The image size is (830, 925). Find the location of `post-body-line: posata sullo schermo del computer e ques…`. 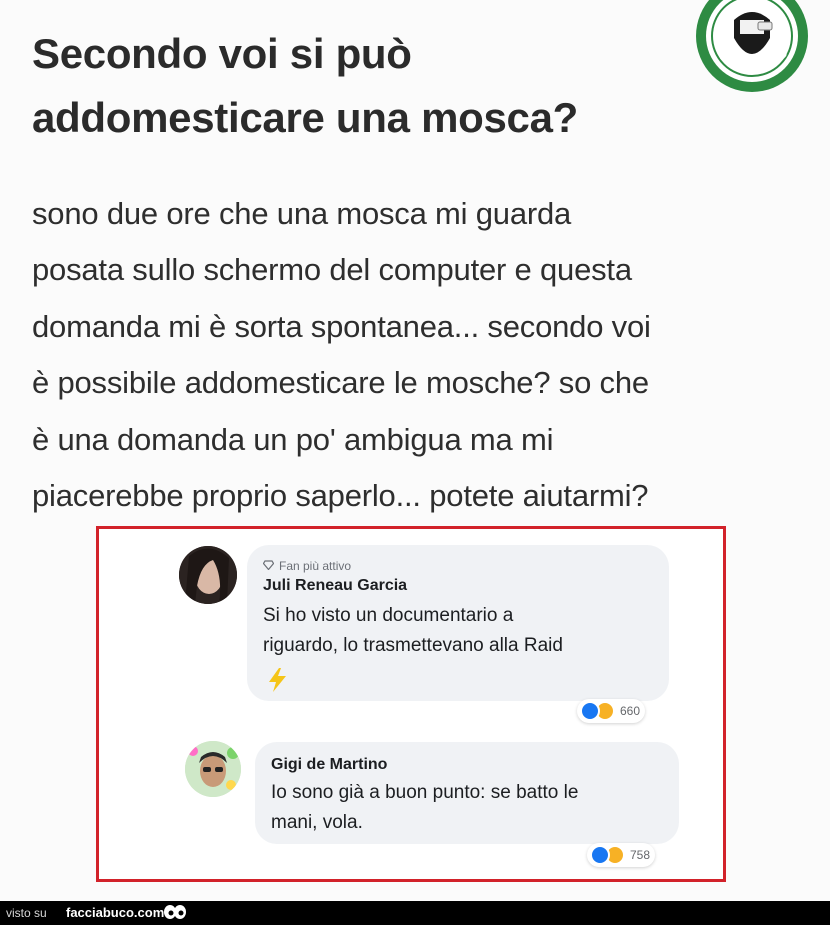

post-body-line: posata sullo schermo del computer e ques… is located at coordinates (332, 270).